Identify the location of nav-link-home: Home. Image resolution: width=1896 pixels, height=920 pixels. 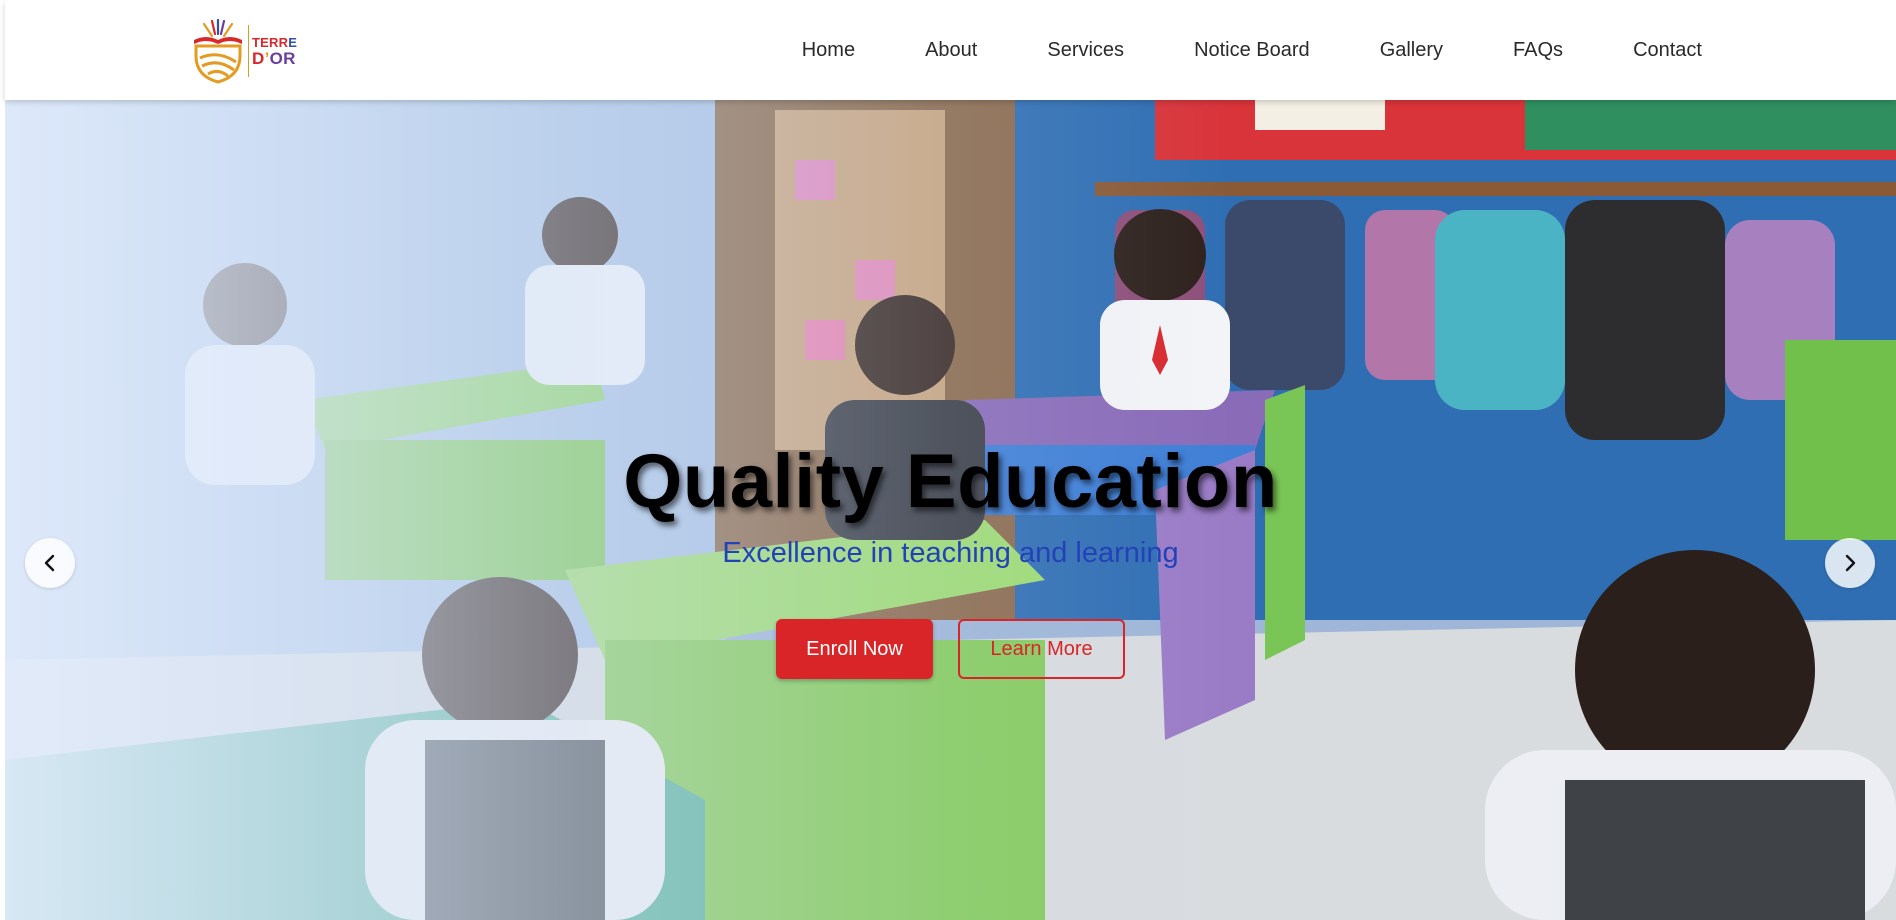
(828, 50).